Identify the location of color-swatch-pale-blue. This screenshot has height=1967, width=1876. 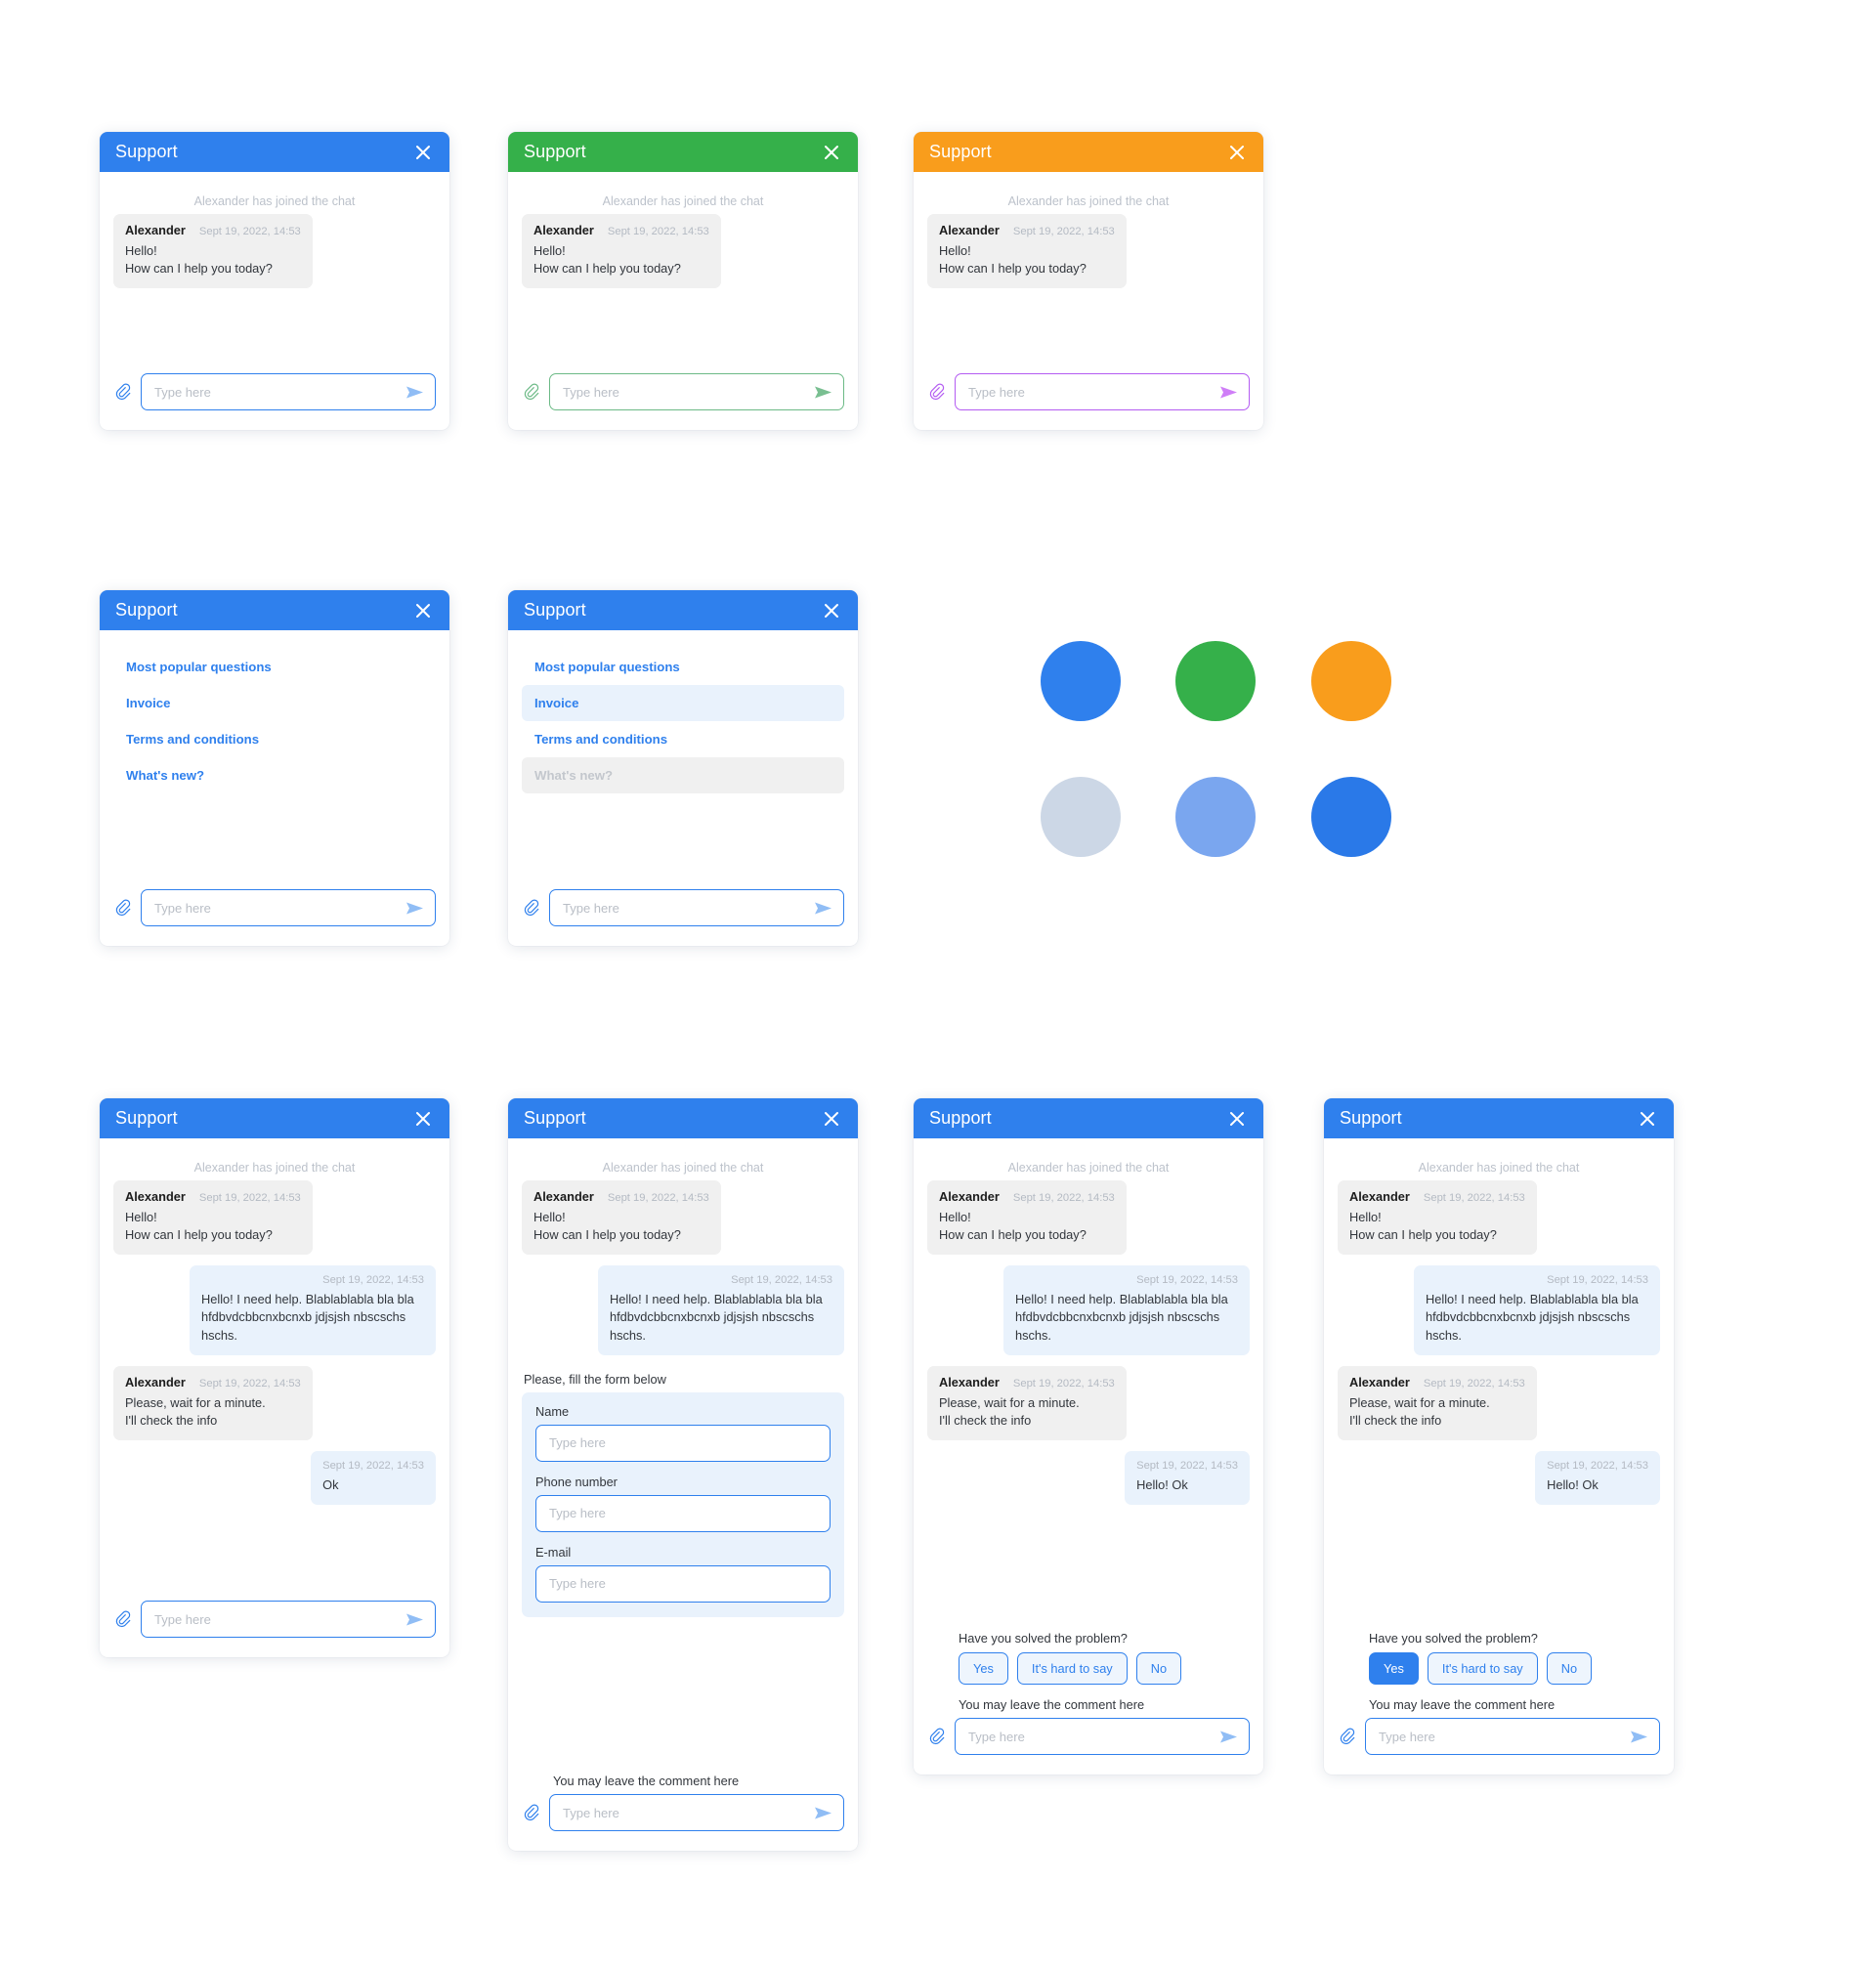
(1081, 817).